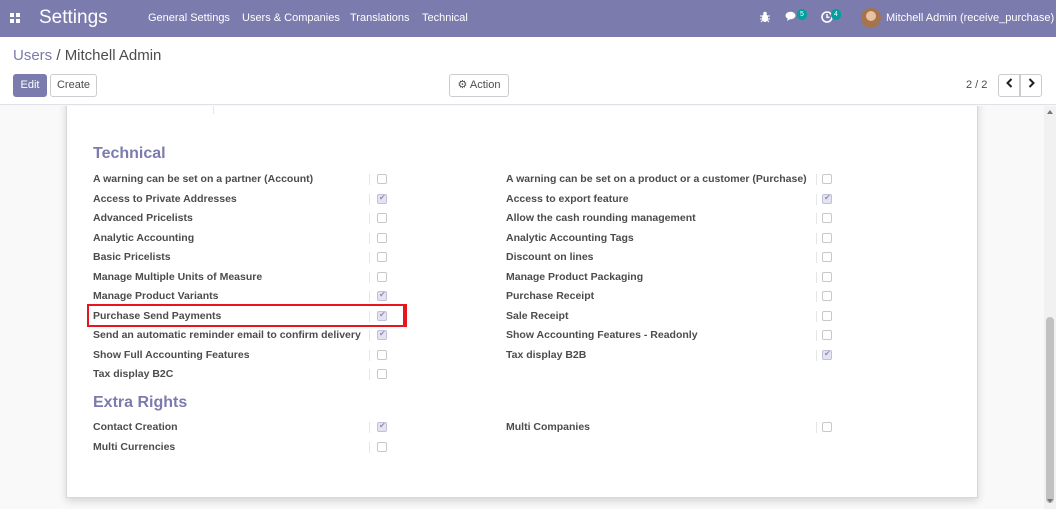 Image resolution: width=1056 pixels, height=509 pixels. What do you see at coordinates (548, 427) in the screenshot?
I see `access-right-label: Multi Companies` at bounding box center [548, 427].